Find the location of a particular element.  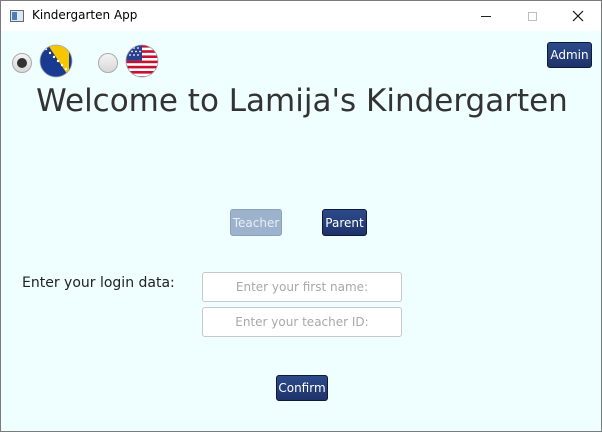

first-name-input is located at coordinates (302, 287).